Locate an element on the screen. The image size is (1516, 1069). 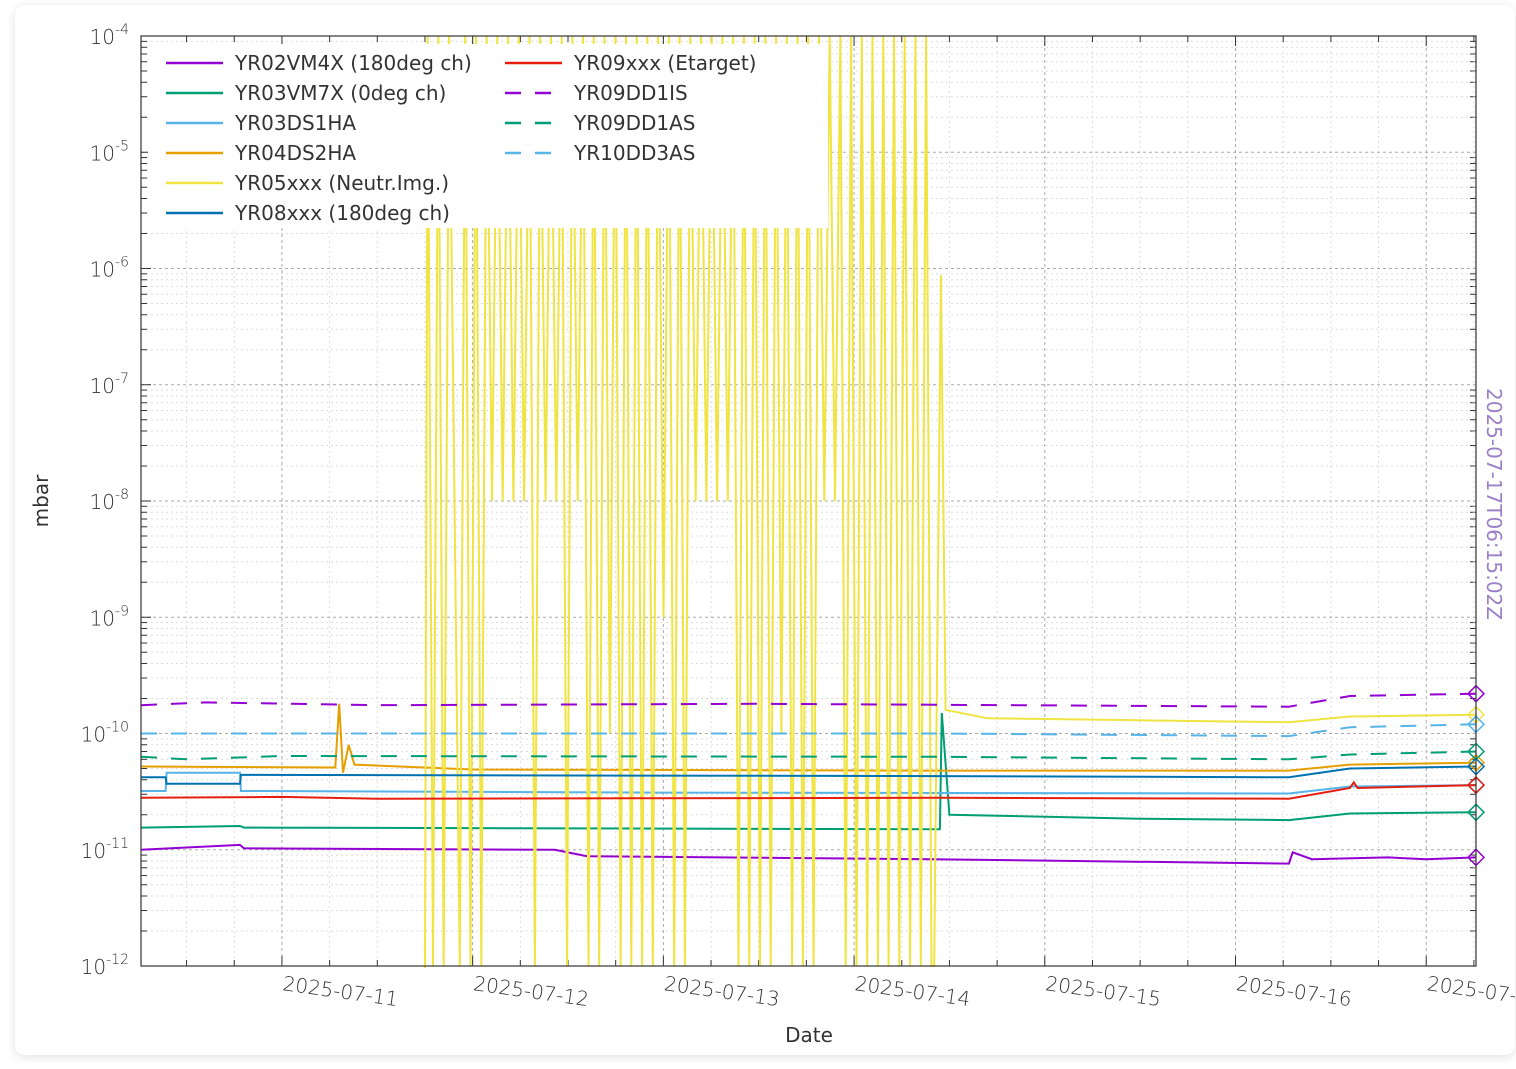
legend-label: YR03VM7X (0deg ch) is located at coordinates (340, 93).